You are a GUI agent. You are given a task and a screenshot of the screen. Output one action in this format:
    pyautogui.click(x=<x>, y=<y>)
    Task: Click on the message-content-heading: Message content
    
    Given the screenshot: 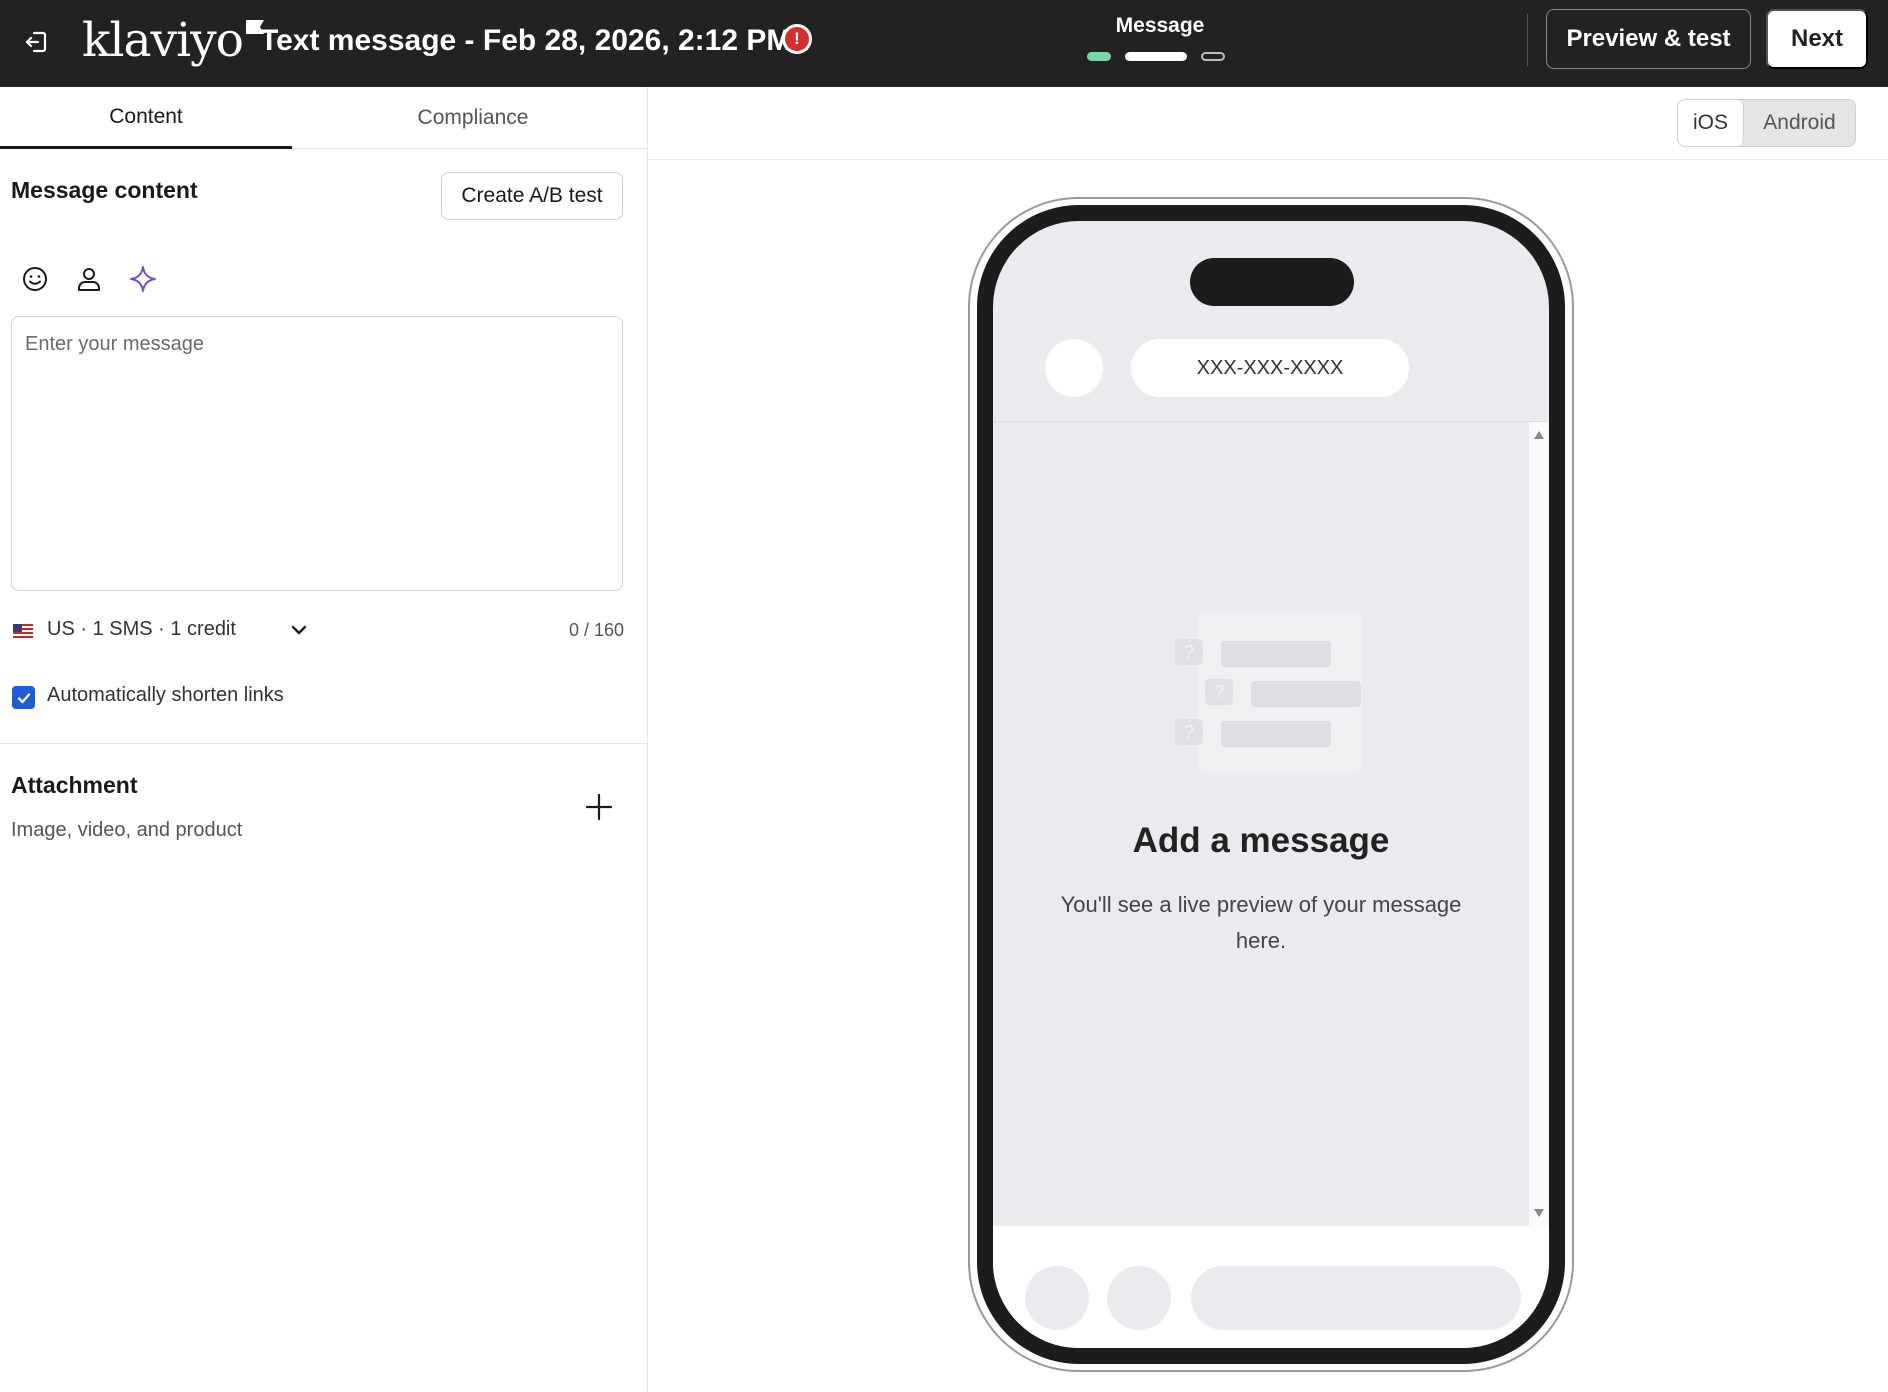 What is the action you would take?
    pyautogui.click(x=104, y=190)
    